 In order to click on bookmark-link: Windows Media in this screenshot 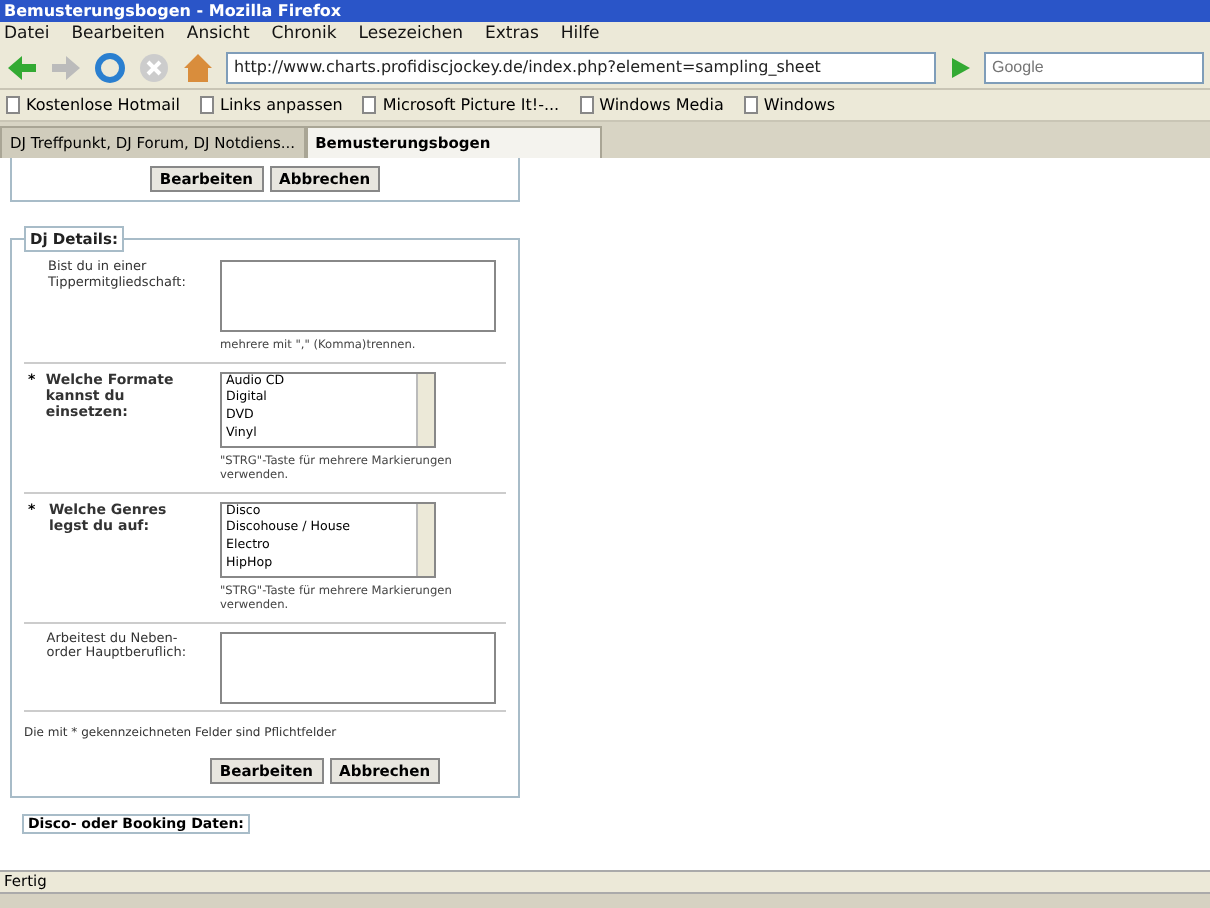, I will do `click(651, 105)`.